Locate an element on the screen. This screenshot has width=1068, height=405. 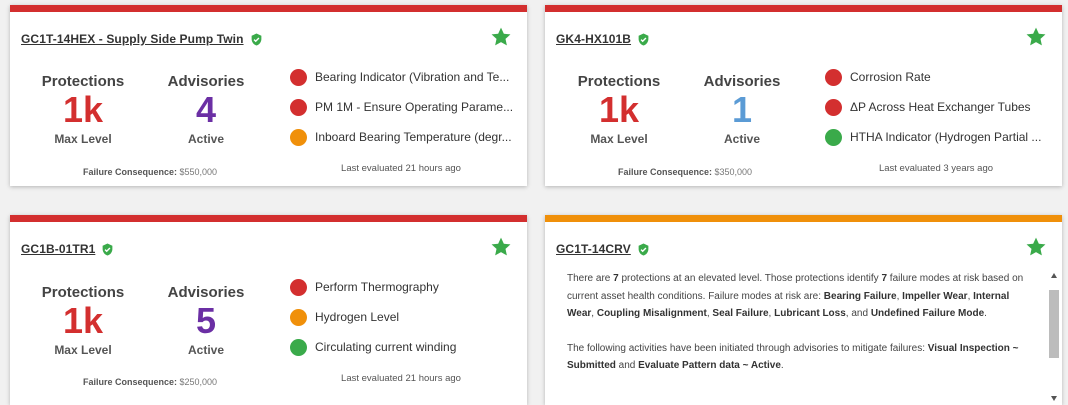
failure-mode: Seal Failure is located at coordinates (740, 313).